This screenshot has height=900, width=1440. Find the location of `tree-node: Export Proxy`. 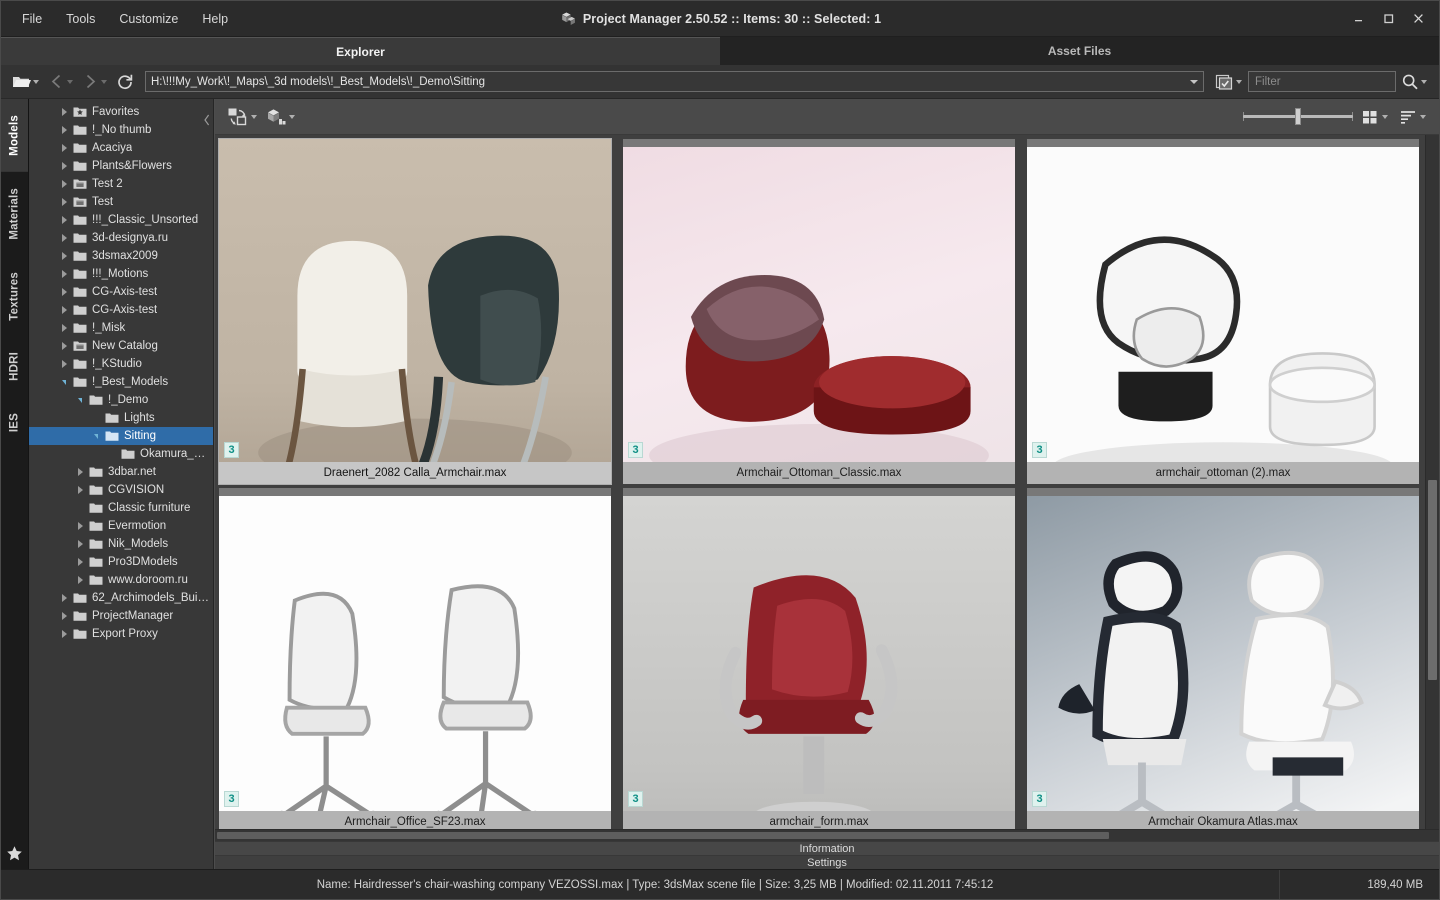

tree-node: Export Proxy is located at coordinates (121, 634).